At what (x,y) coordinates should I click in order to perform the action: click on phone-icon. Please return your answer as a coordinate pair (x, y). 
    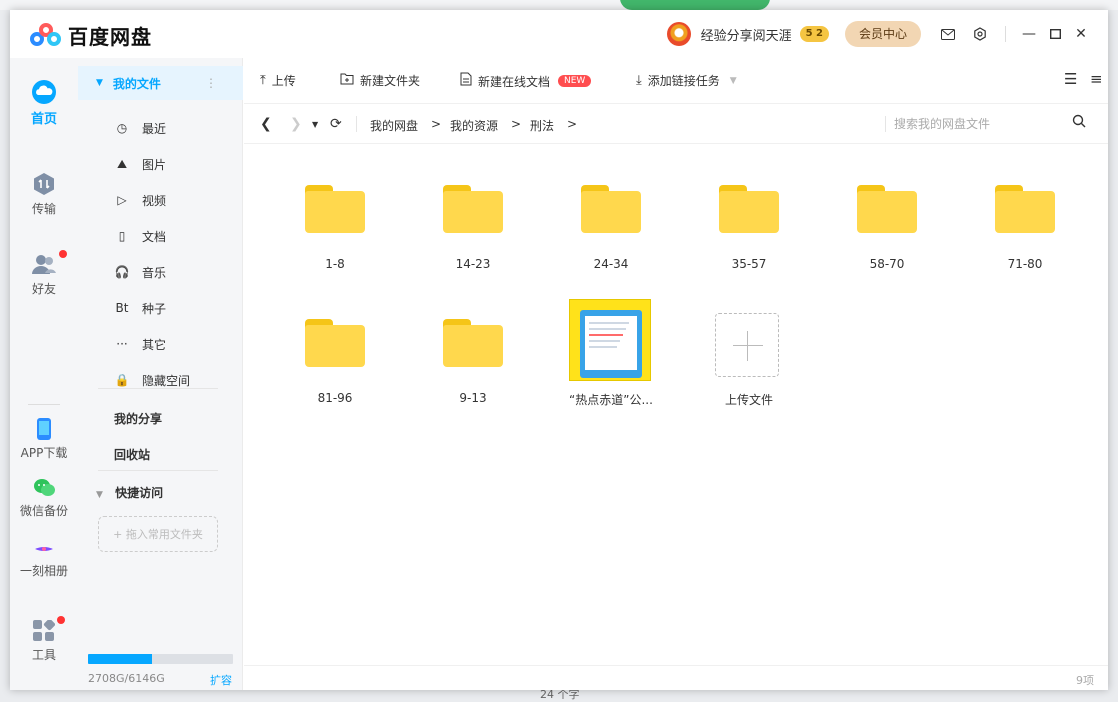
    Looking at the image, I should click on (44, 429).